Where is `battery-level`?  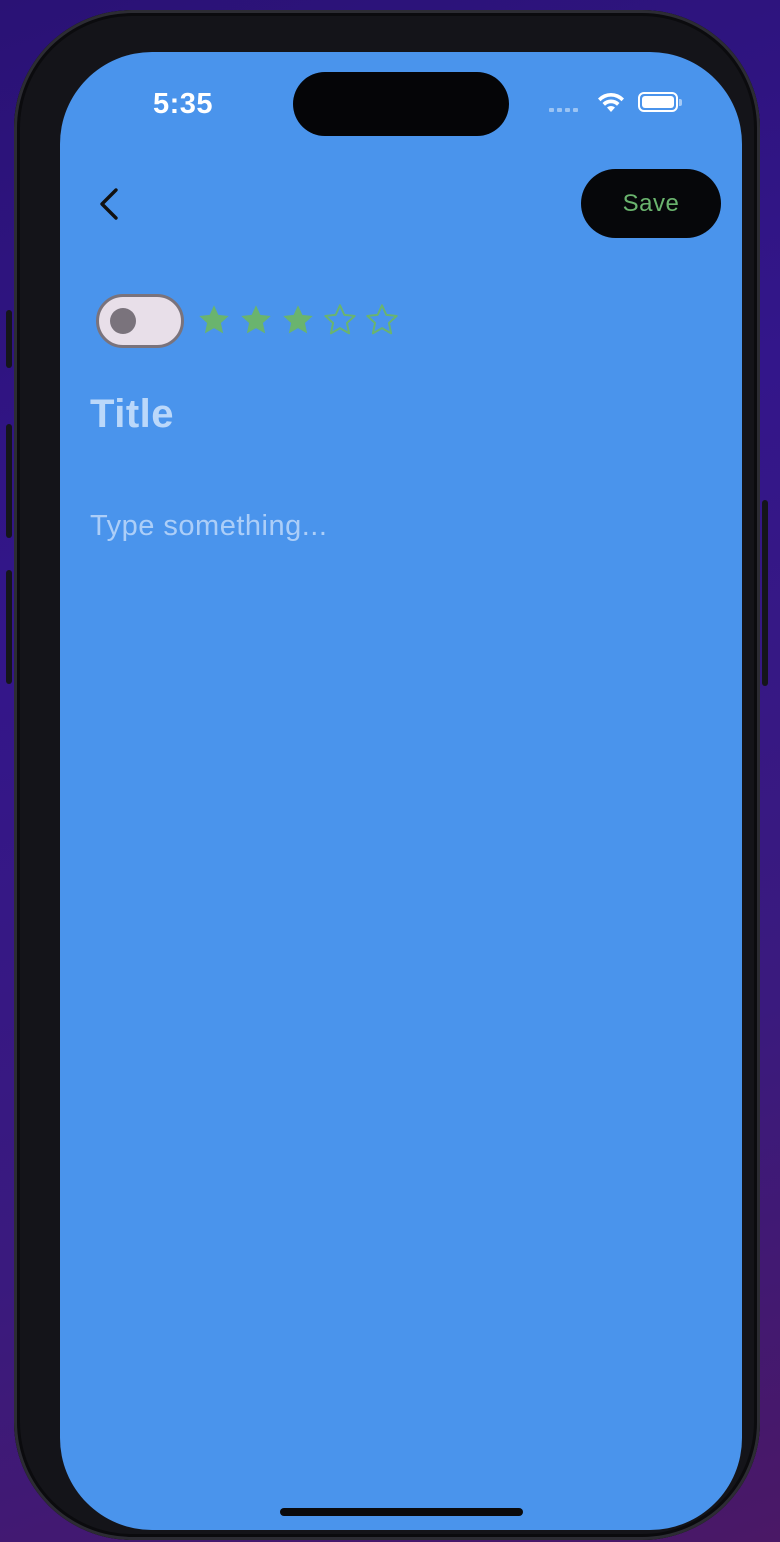 battery-level is located at coordinates (658, 102).